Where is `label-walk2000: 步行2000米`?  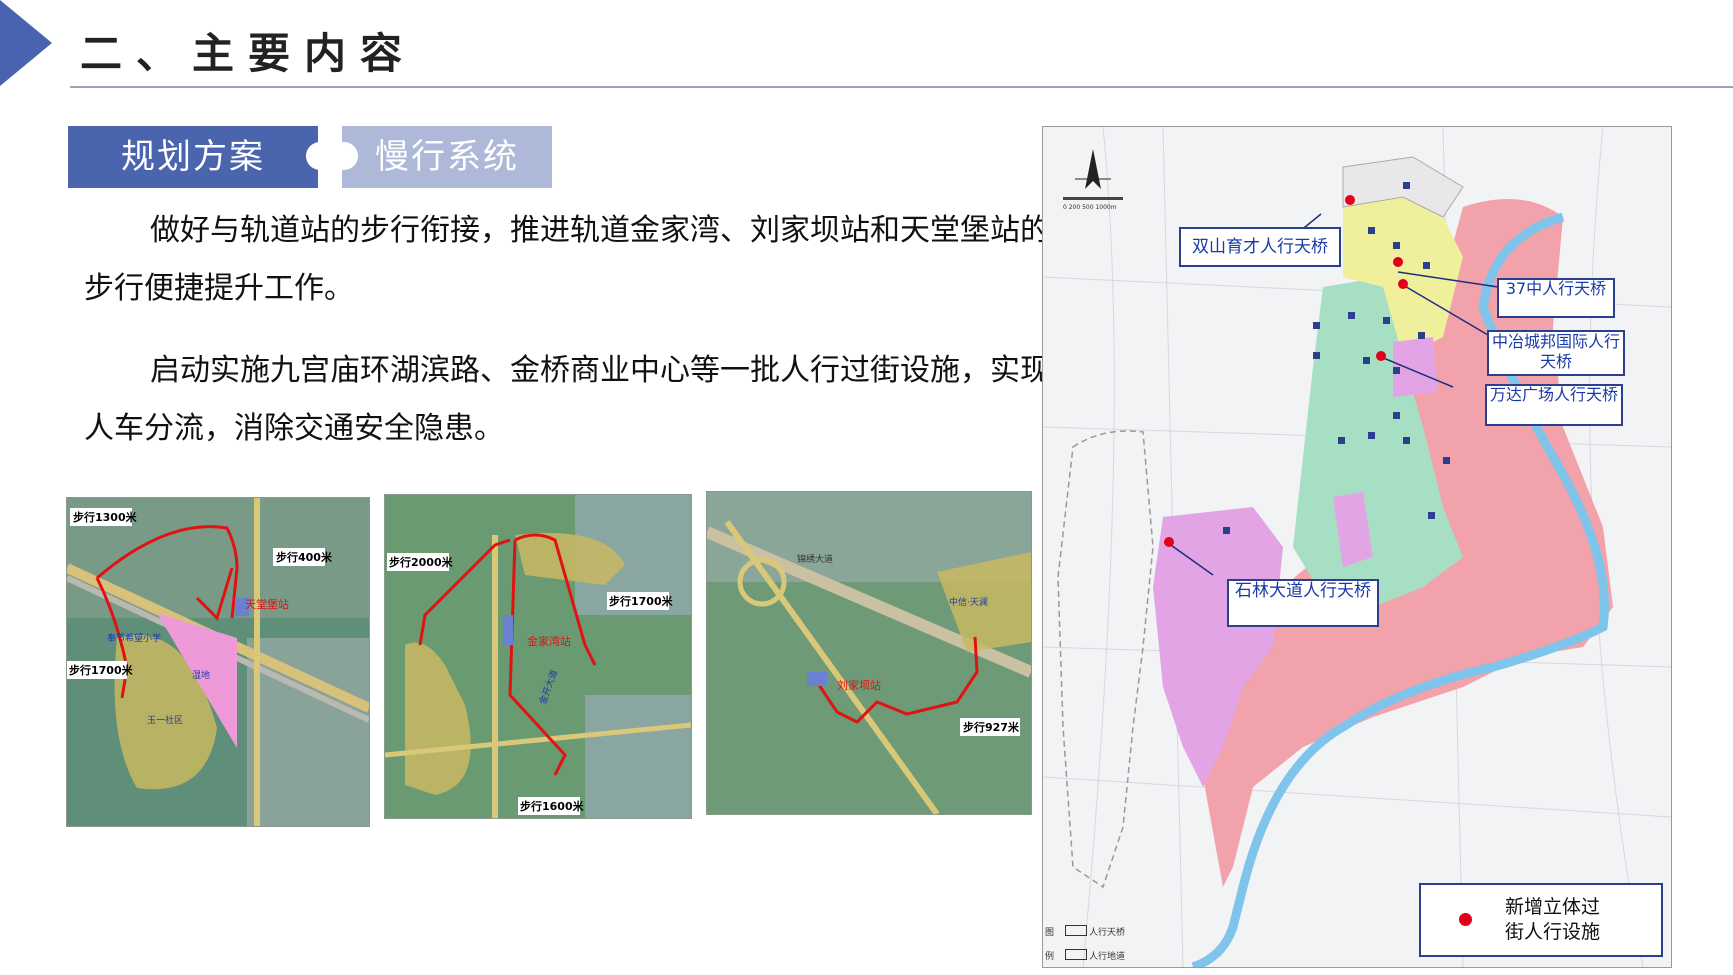 label-walk2000: 步行2000米 is located at coordinates (421, 562).